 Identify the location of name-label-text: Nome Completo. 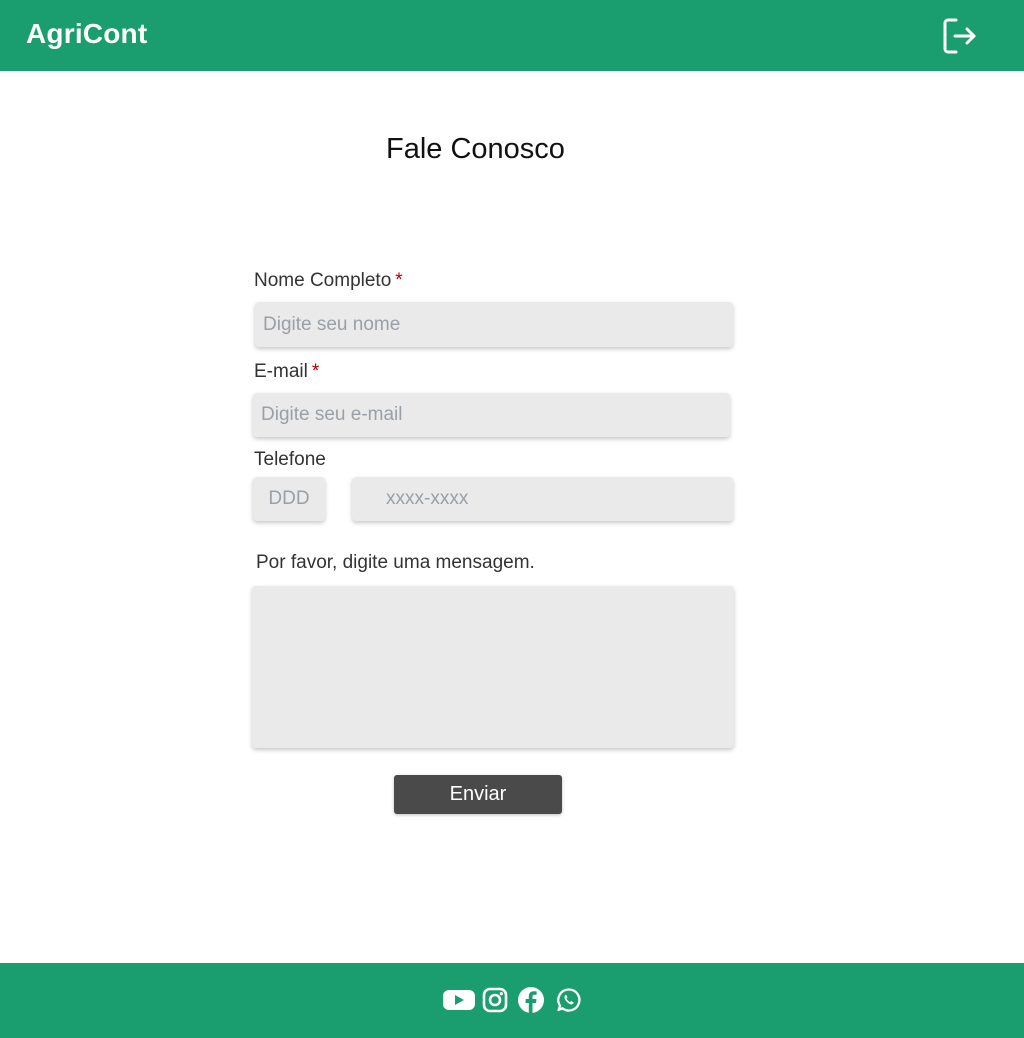
(323, 280).